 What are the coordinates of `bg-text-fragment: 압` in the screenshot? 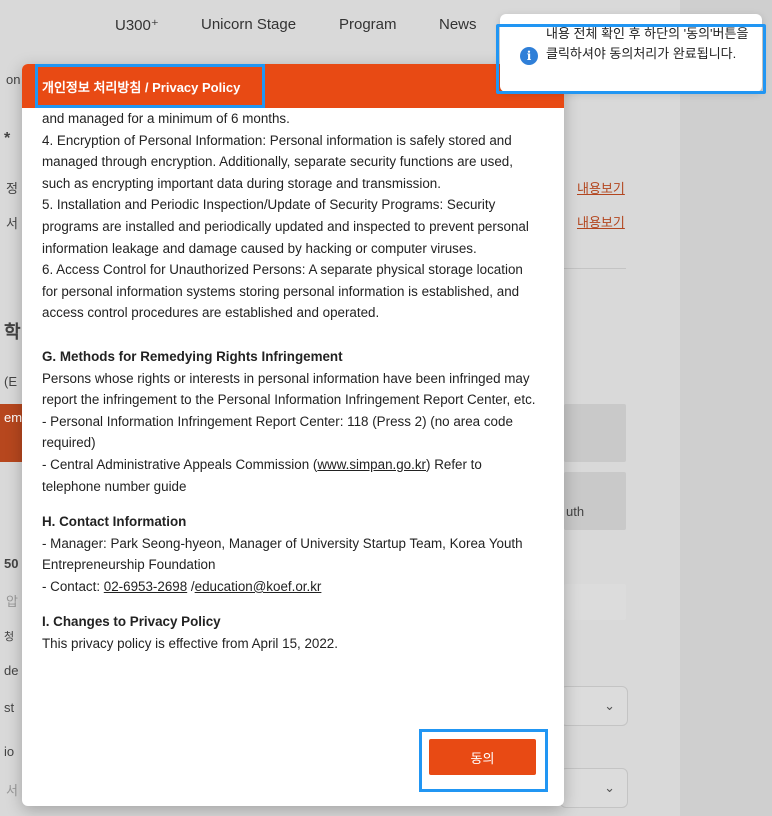 It's located at (12, 601).